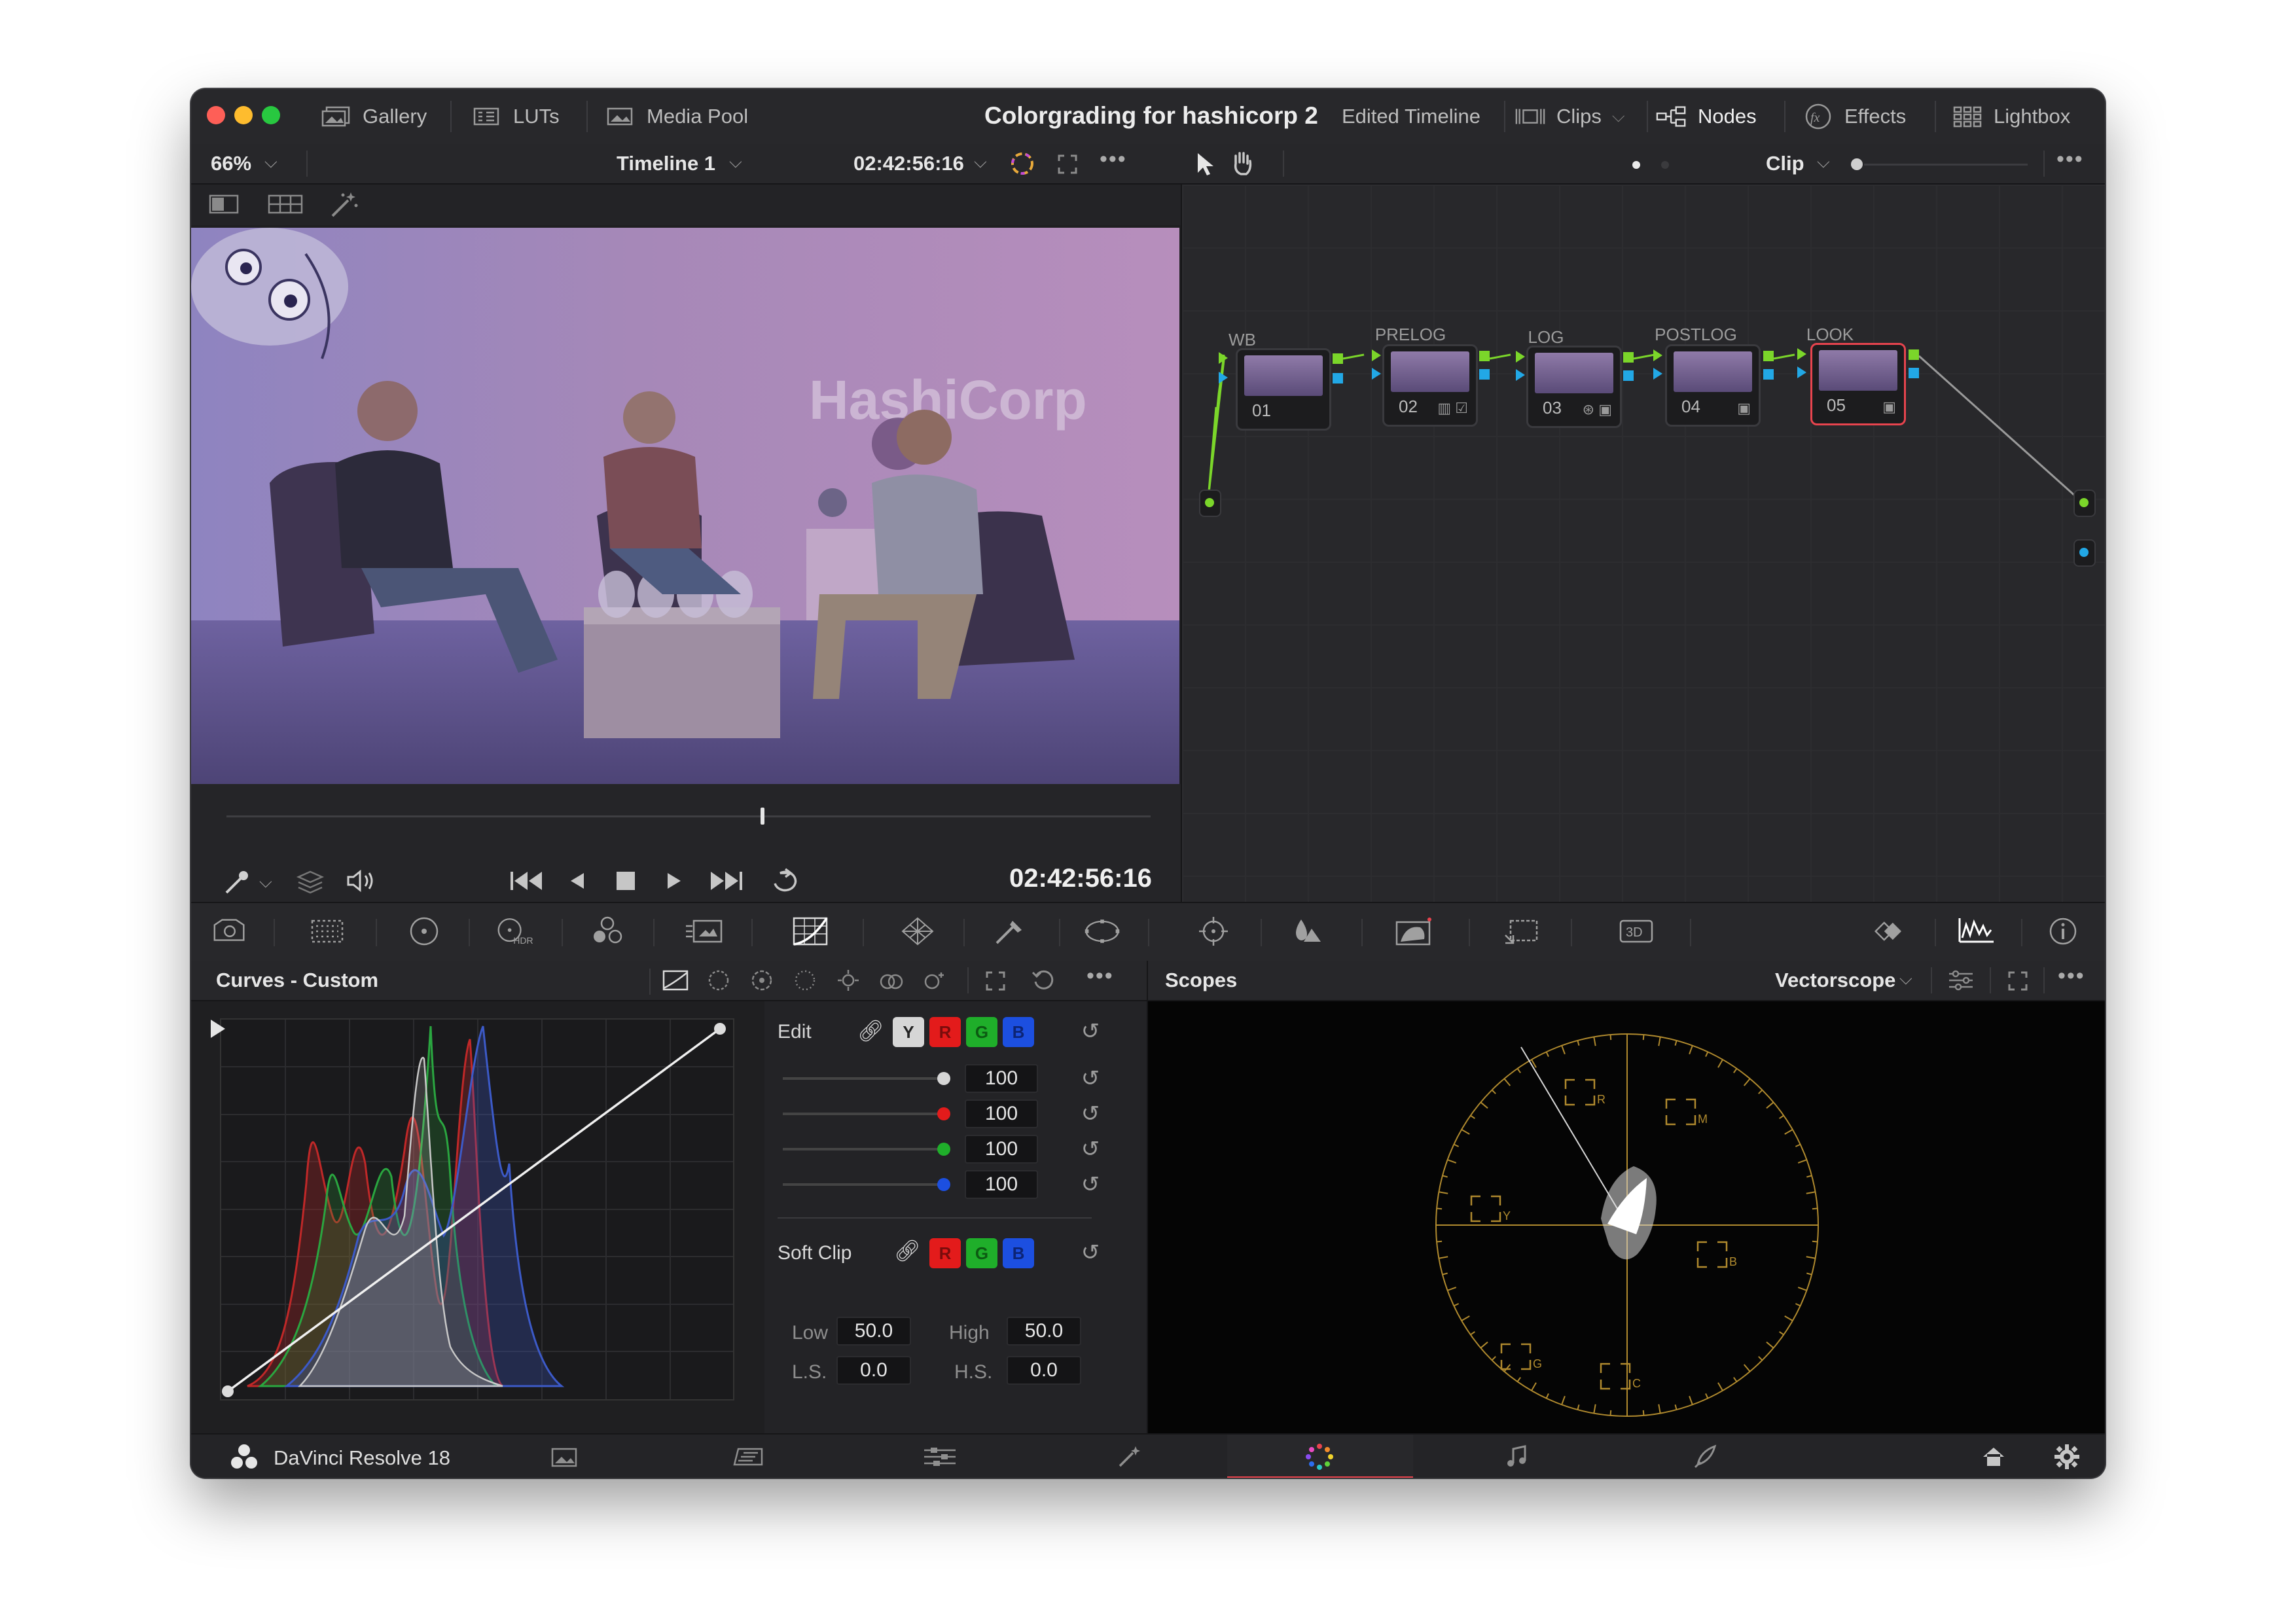 The image size is (2296, 1623). Describe the element at coordinates (2067, 1456) in the screenshot. I see `gear-icon` at that location.